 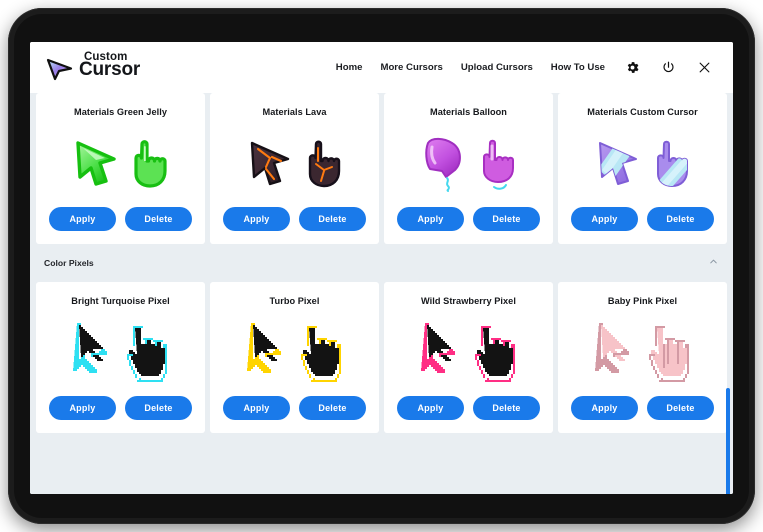 I want to click on nav-link-upload-cursors: Upload Cursors, so click(x=497, y=67).